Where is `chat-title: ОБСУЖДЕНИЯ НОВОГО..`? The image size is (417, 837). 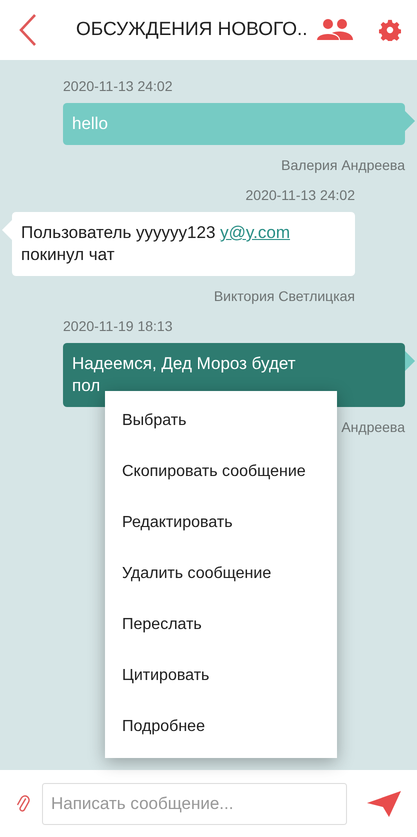
chat-title: ОБСУЖДЕНИЯ НОВОГО.. is located at coordinates (192, 30).